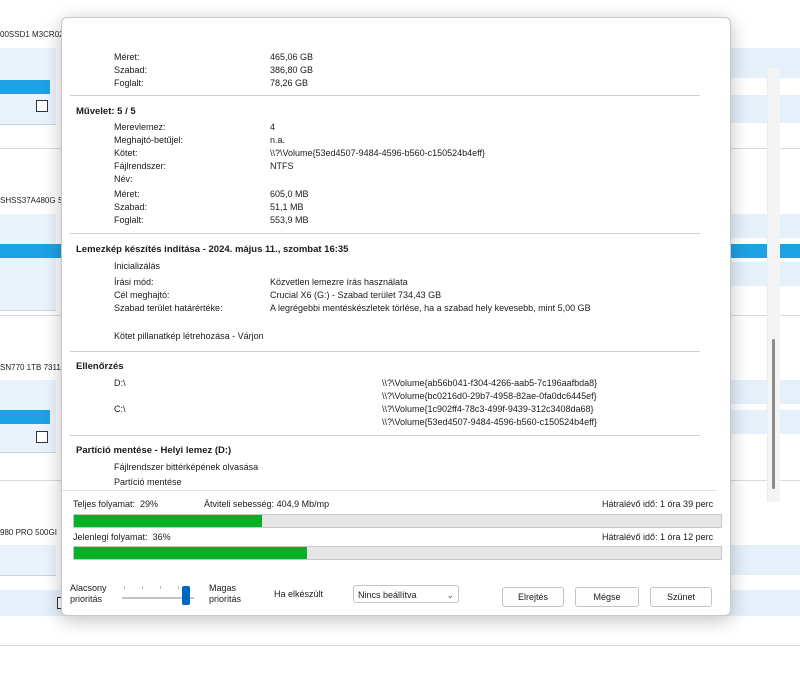 The height and width of the screenshot is (690, 800). I want to click on section-title: Ellenőrzés, so click(100, 366).